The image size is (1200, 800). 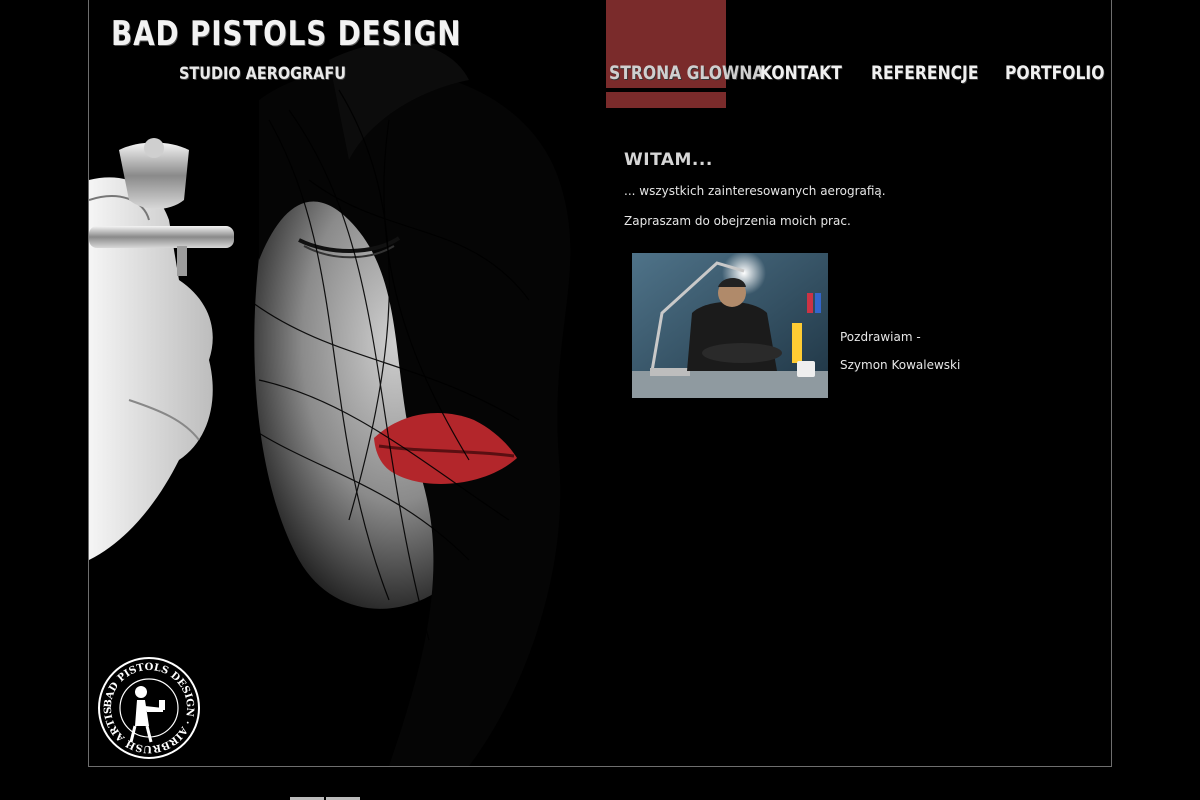 I want to click on artist-photo, so click(x=730, y=325).